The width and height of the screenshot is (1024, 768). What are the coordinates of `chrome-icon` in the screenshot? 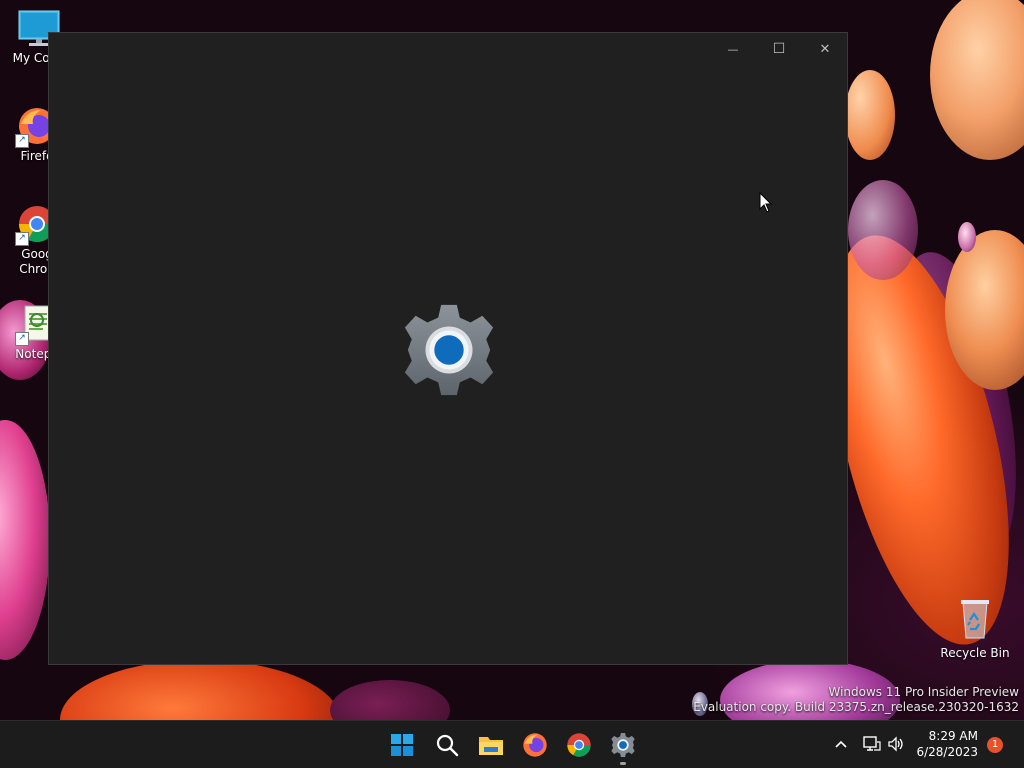 It's located at (579, 745).